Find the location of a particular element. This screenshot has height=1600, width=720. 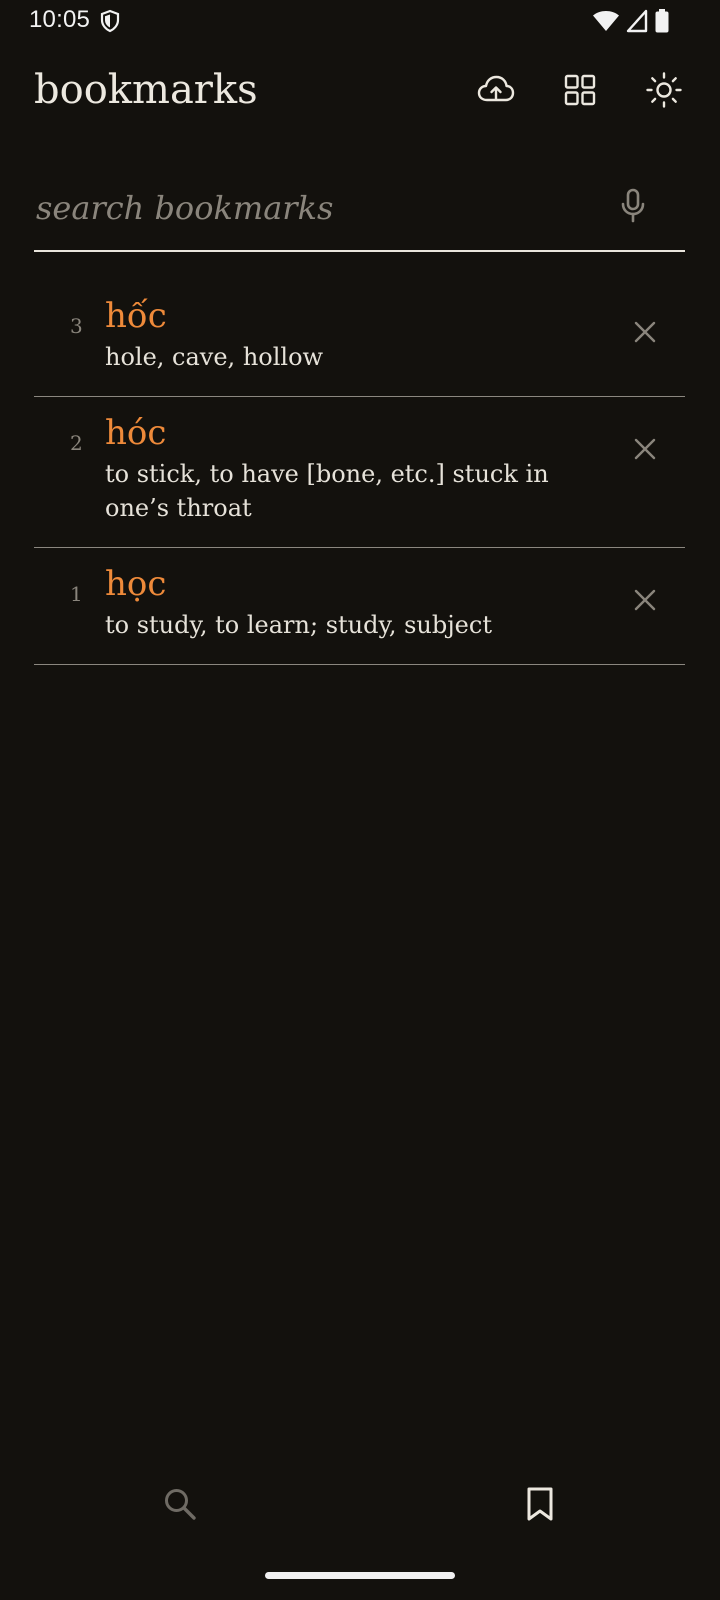

nav-bookmarks-button is located at coordinates (540, 1506).